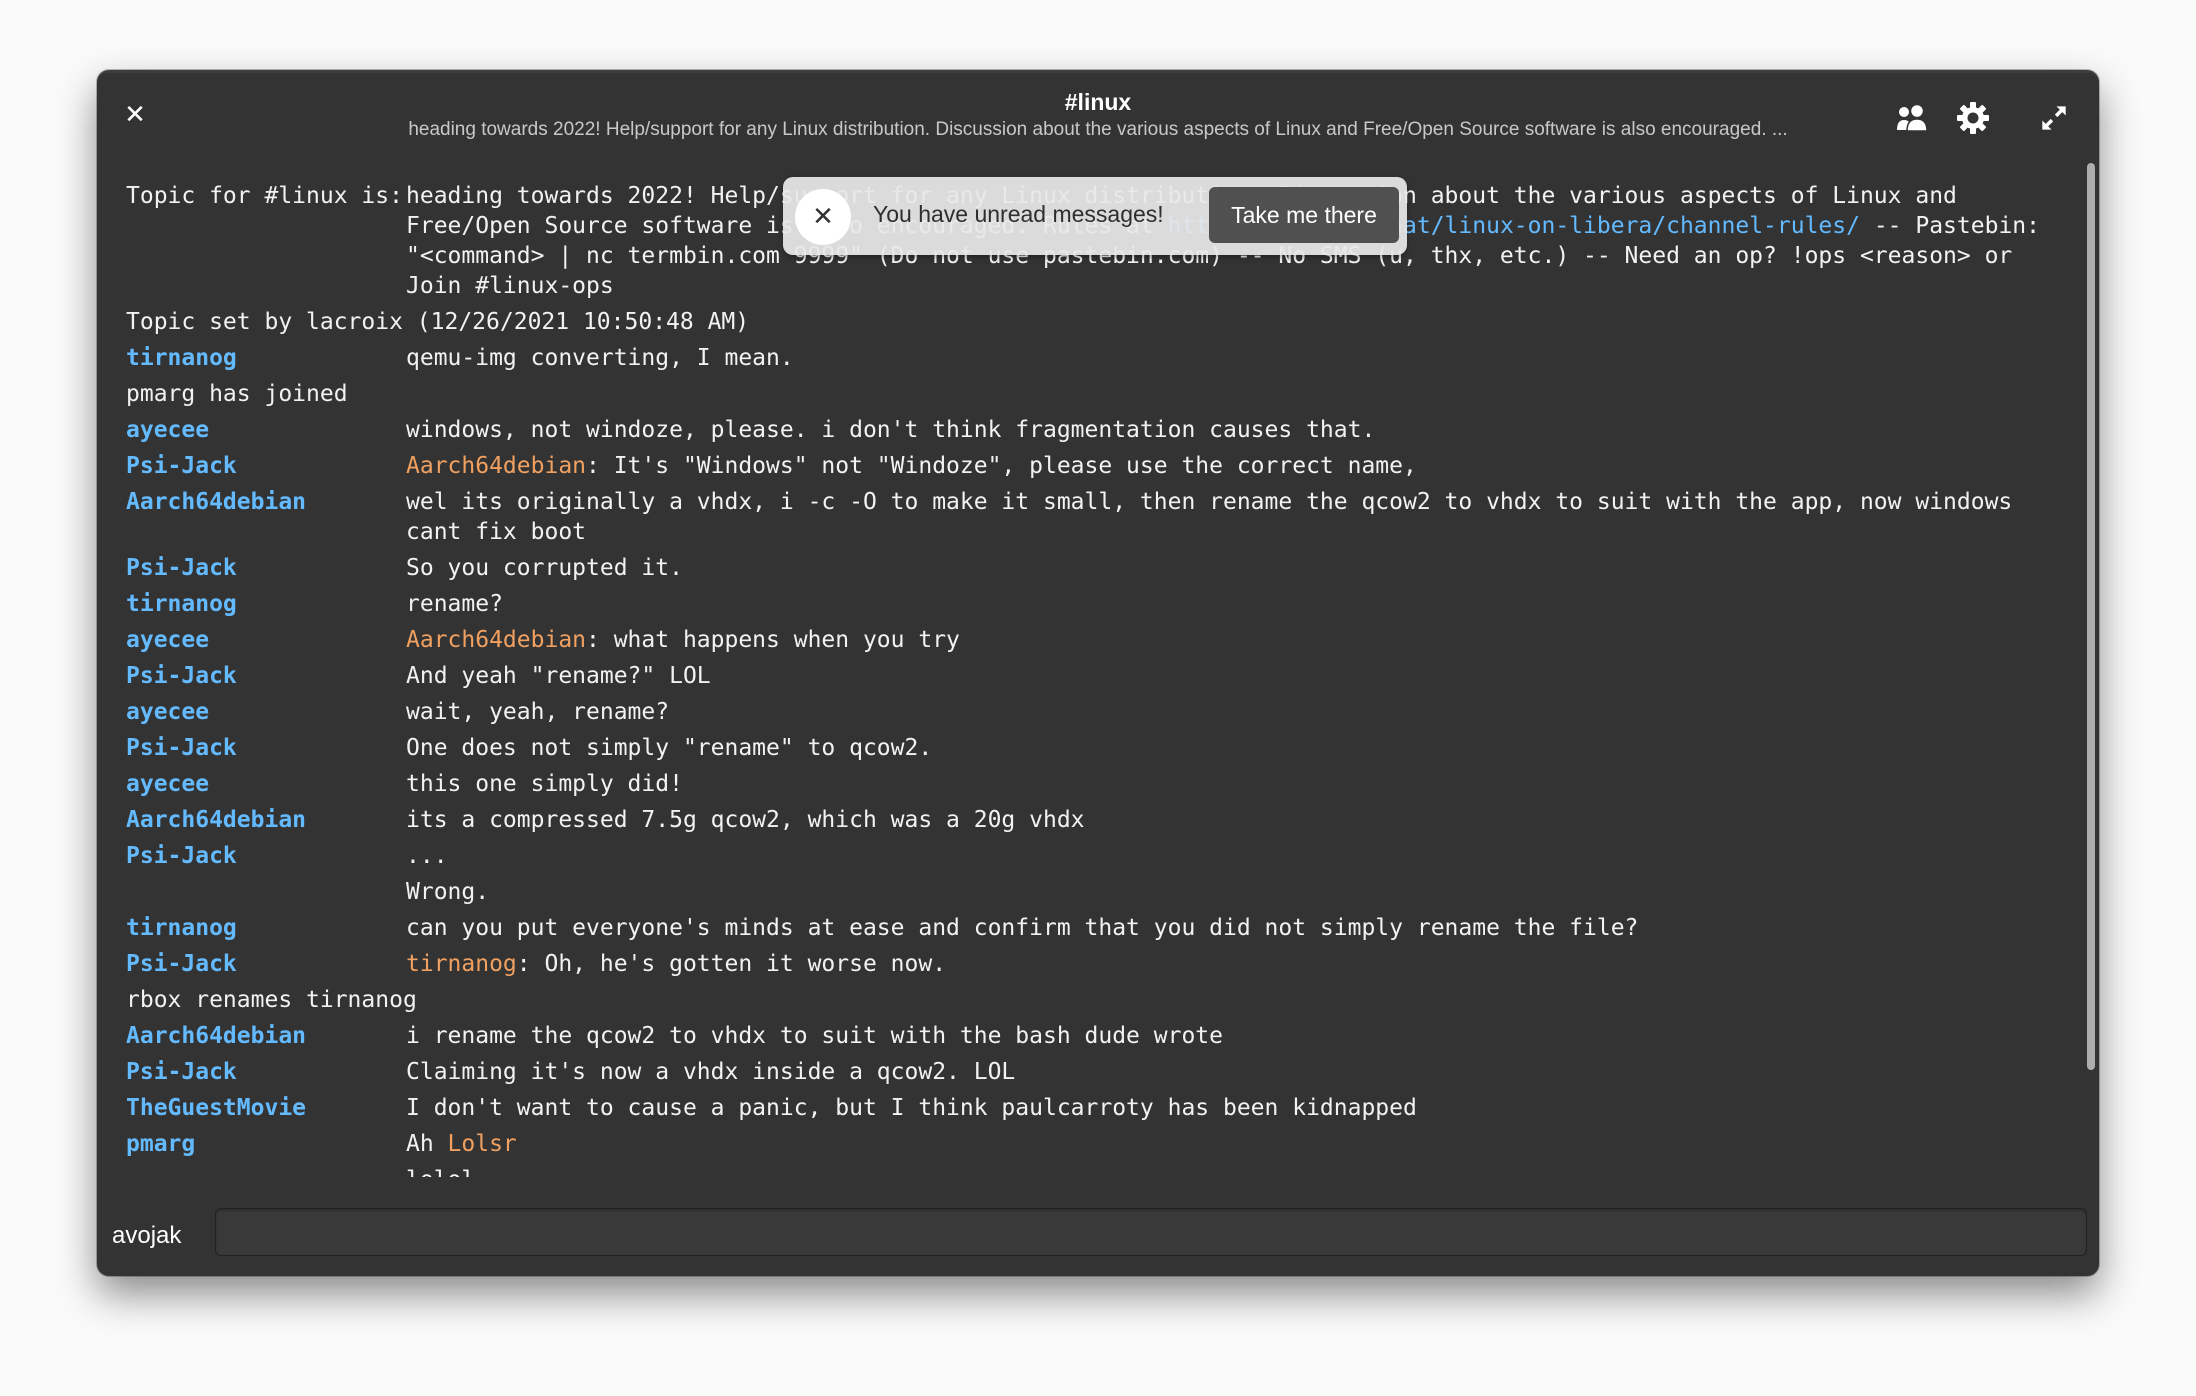 Image resolution: width=2196 pixels, height=1396 pixels. I want to click on close-icon: ✕, so click(823, 217).